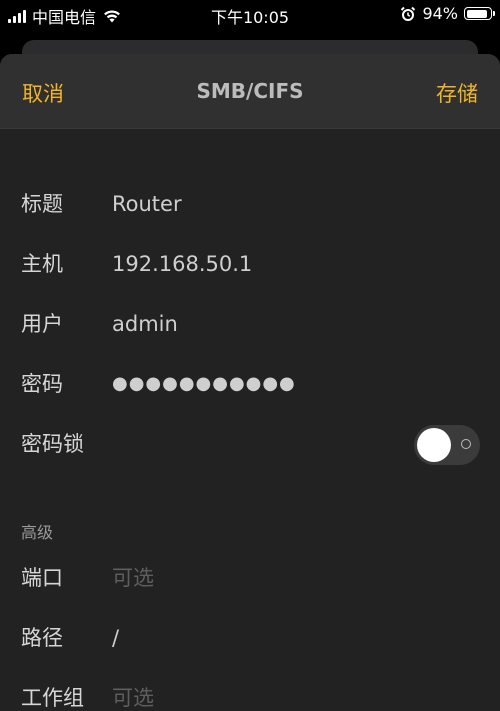 Image resolution: width=500 pixels, height=711 pixels. I want to click on password-lock-toggle, so click(447, 445).